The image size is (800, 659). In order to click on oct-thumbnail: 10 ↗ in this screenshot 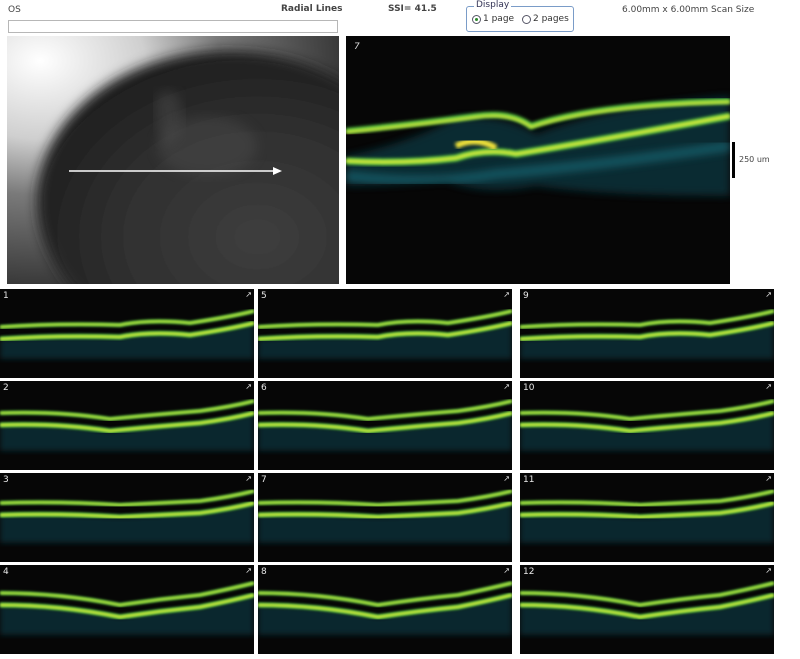, I will do `click(647, 425)`.